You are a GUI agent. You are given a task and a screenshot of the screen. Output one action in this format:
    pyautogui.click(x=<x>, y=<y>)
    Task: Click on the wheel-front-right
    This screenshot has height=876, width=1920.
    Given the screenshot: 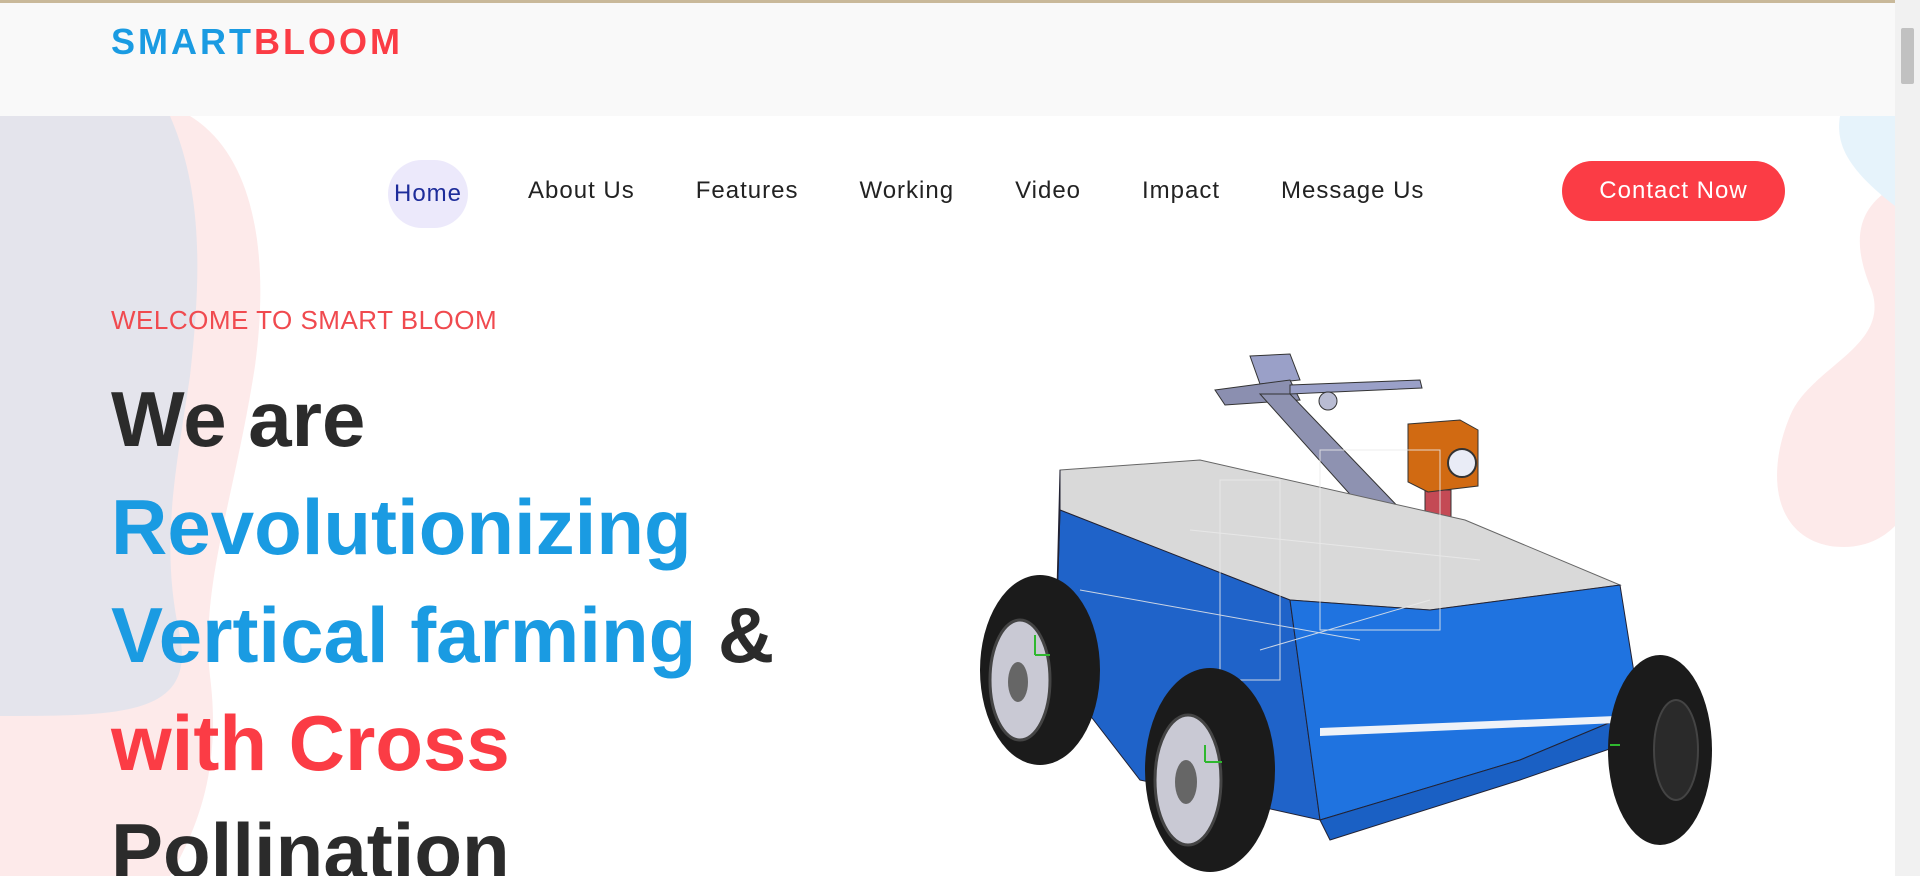 What is the action you would take?
    pyautogui.click(x=1660, y=750)
    